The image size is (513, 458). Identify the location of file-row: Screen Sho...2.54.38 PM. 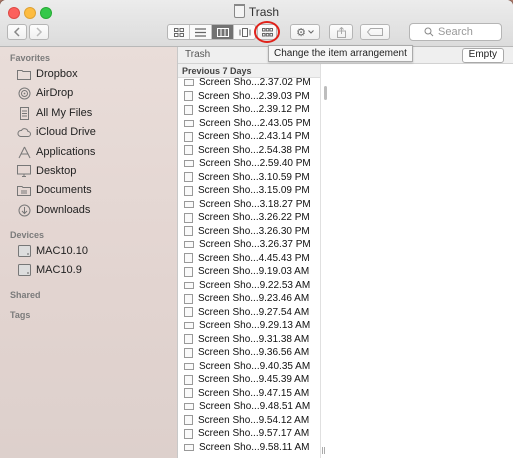
(249, 151).